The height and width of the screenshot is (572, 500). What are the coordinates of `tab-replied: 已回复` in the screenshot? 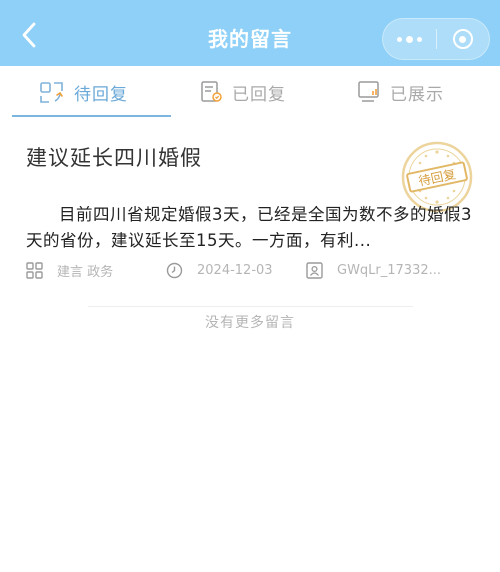 It's located at (242, 92).